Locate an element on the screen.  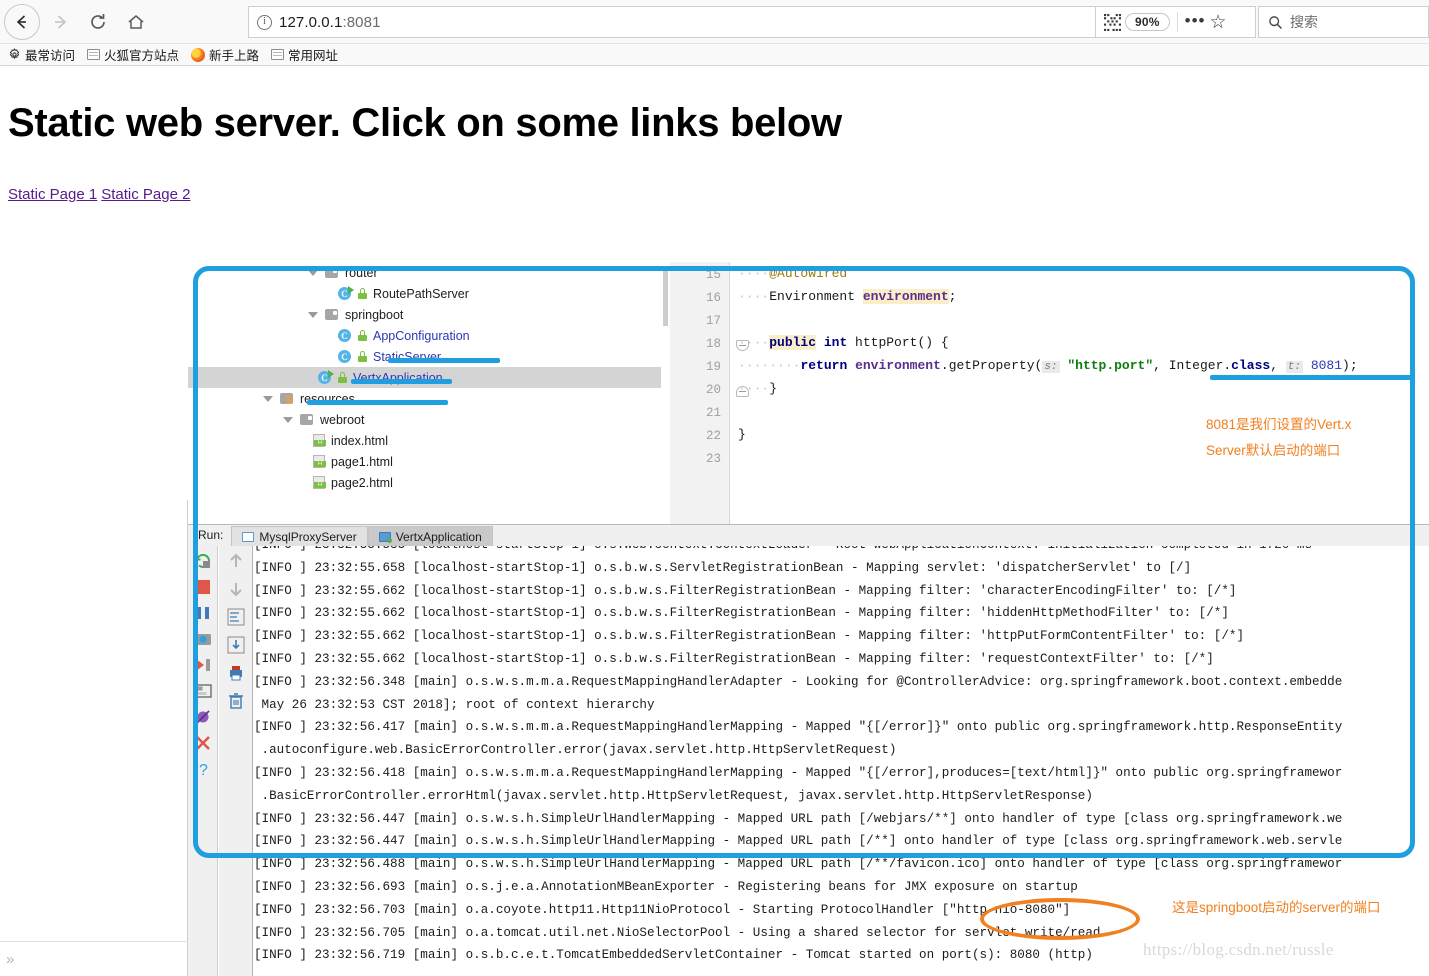
tree-item-route-path-server: C RoutePathServer is located at coordinates (429, 293).